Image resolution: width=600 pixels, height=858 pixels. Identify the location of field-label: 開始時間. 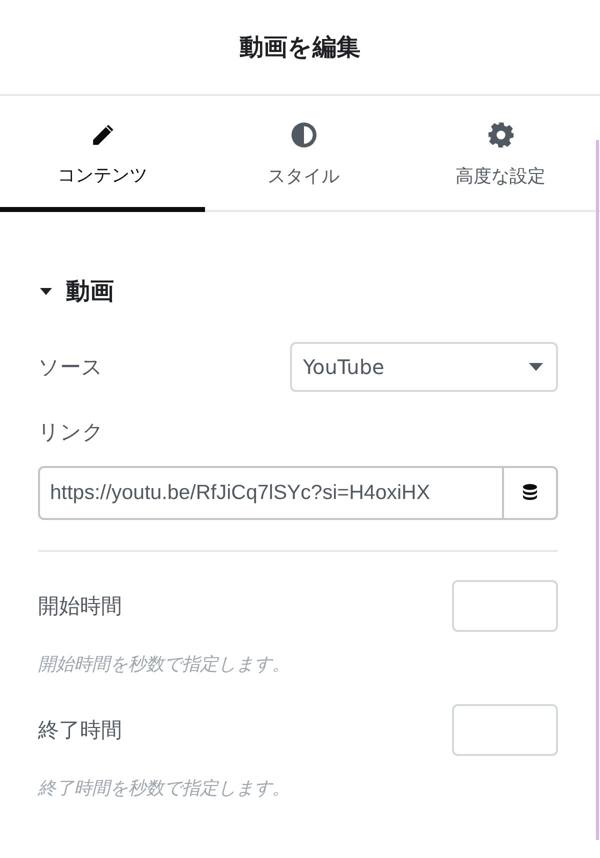
(80, 606).